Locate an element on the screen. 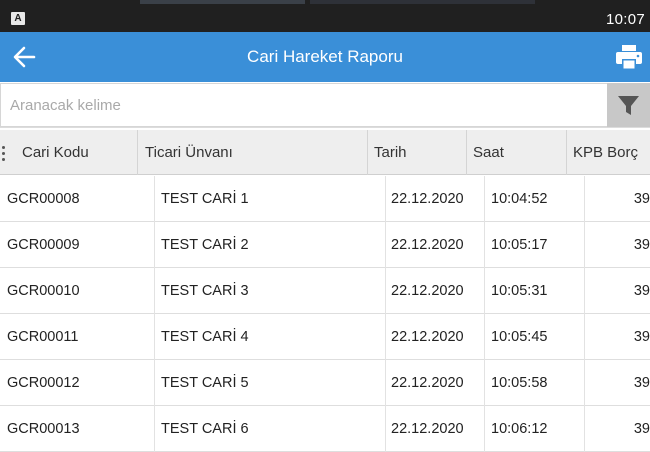 The height and width of the screenshot is (452, 650). print-button is located at coordinates (629, 57).